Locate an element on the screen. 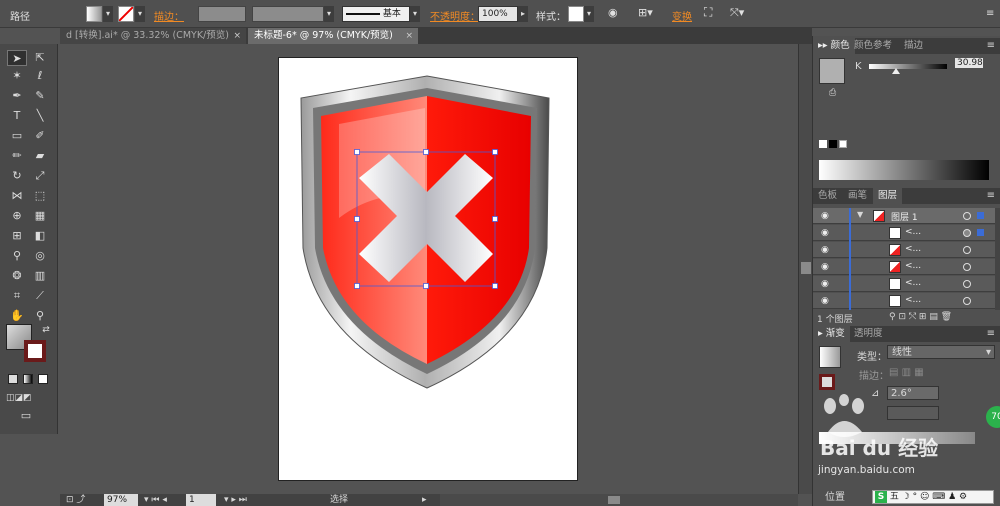 The image size is (1000, 506). rectangle-tool-icon: ▭ is located at coordinates (17, 136).